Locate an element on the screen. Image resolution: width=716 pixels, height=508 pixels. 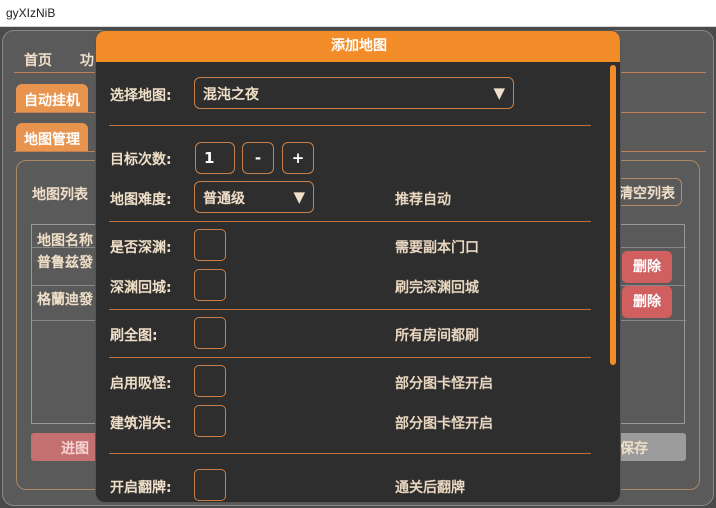
full-map-hint: 所有房间都刷 is located at coordinates (437, 336).